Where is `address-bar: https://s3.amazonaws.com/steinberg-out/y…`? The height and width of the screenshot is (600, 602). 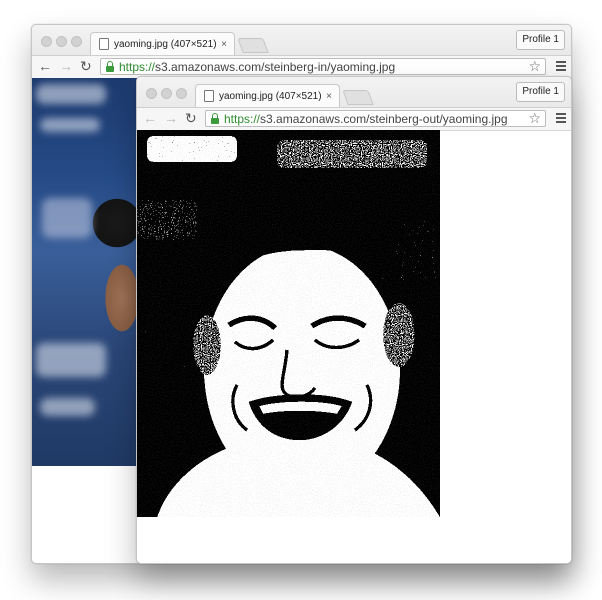
address-bar: https://s3.amazonaws.com/steinberg-out/y… is located at coordinates (375, 118).